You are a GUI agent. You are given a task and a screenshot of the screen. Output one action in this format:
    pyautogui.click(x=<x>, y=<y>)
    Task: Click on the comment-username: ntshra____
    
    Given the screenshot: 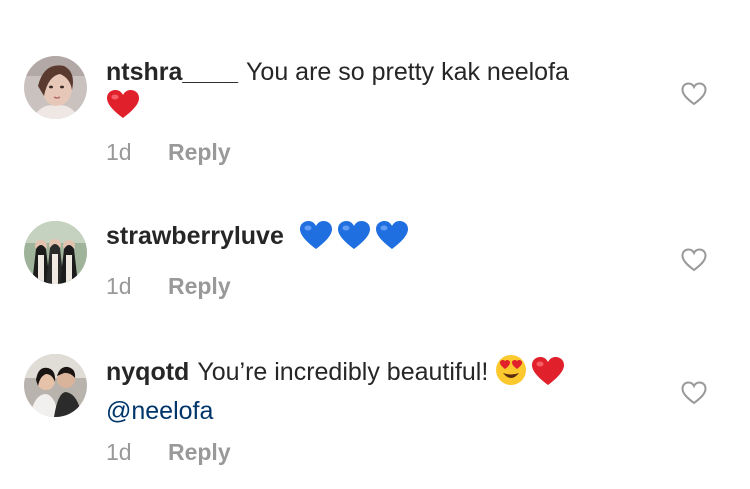 What is the action you would take?
    pyautogui.click(x=172, y=72)
    